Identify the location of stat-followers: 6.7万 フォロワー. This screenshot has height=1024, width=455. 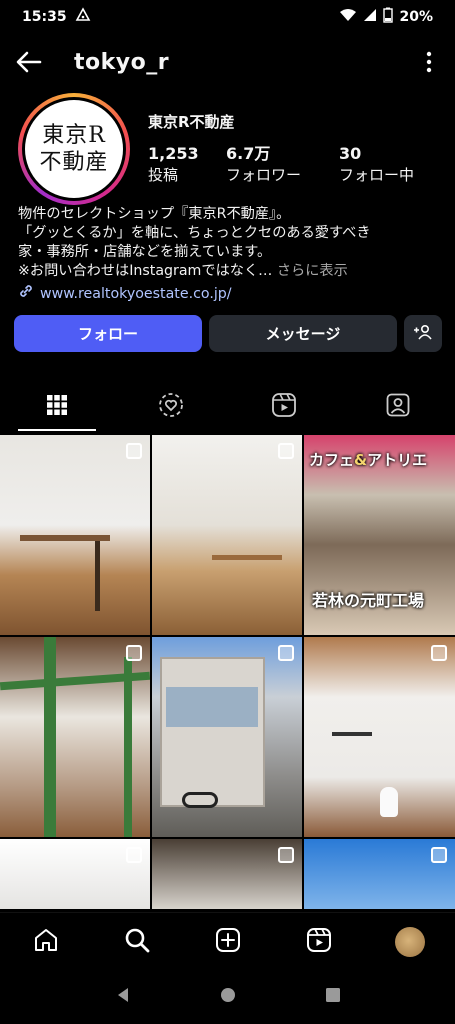
(282, 164).